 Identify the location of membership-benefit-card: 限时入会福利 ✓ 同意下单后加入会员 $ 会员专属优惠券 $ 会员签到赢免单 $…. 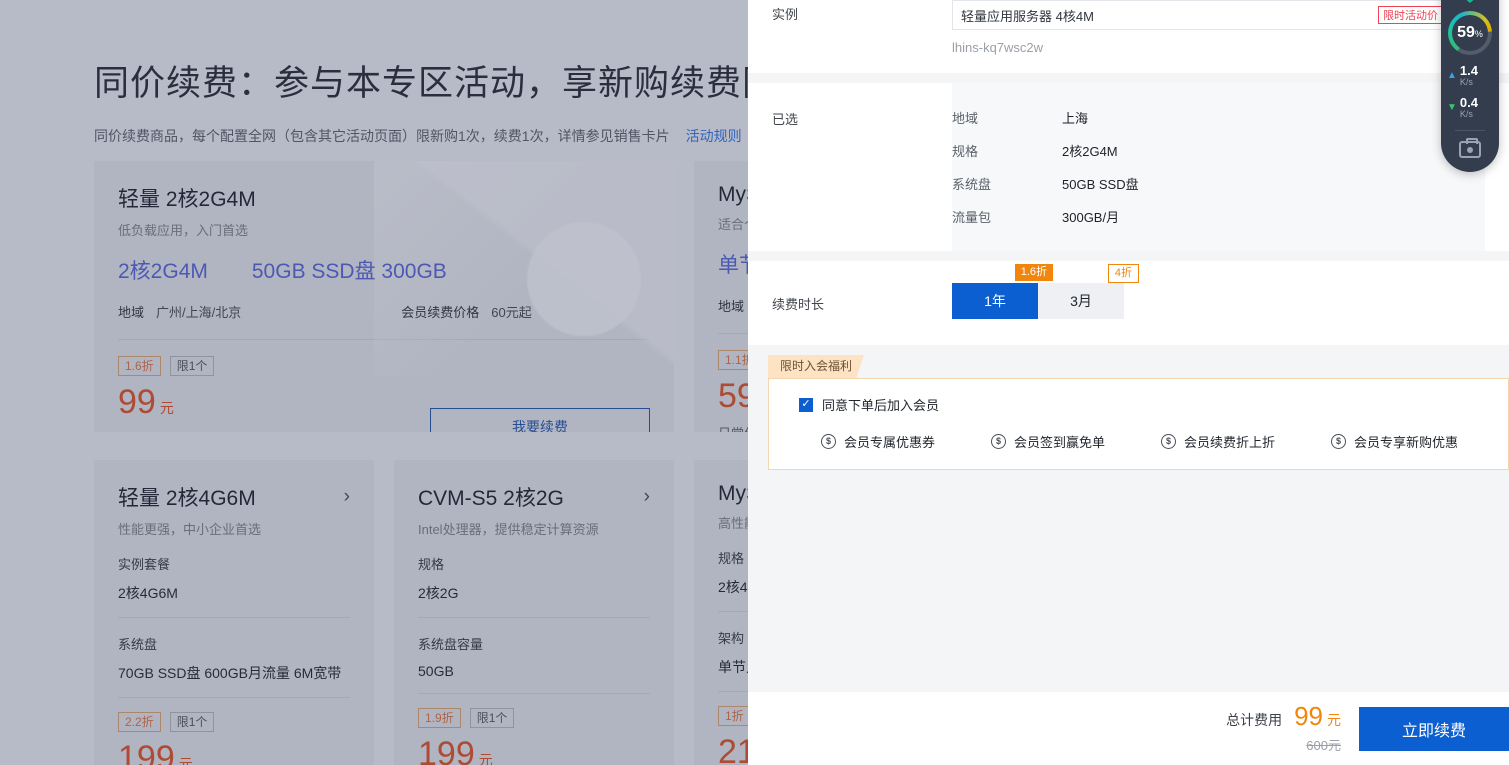
(1138, 412).